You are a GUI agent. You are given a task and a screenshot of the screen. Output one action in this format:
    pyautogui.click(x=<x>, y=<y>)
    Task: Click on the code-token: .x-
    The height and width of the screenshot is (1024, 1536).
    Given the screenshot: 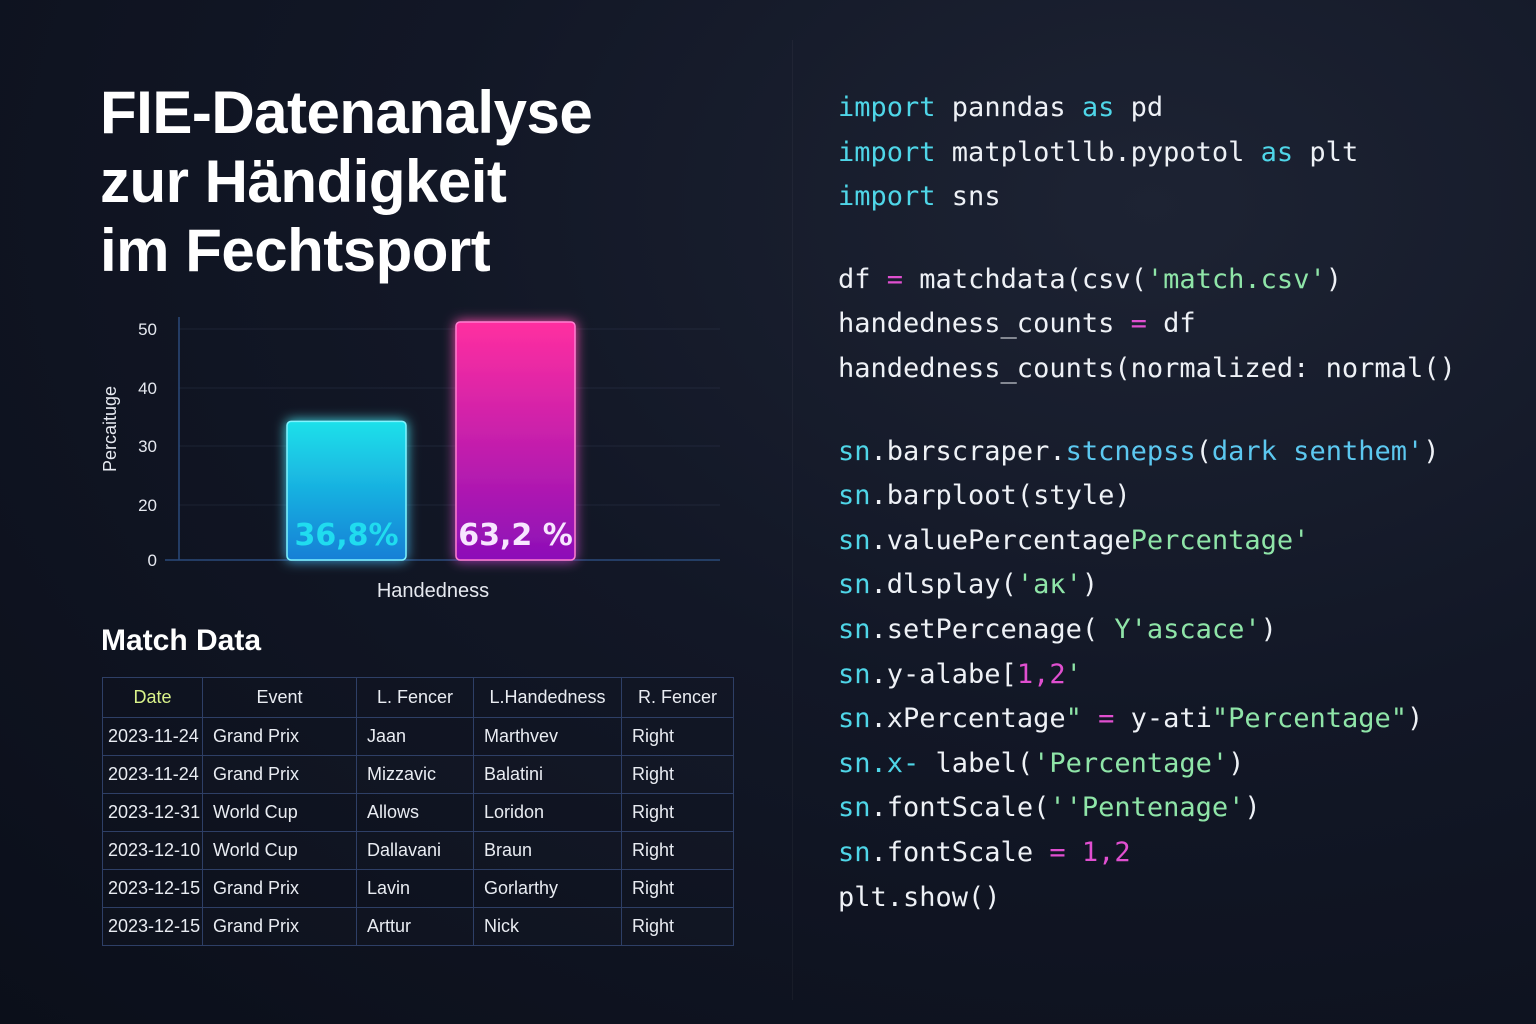 What is the action you would take?
    pyautogui.click(x=895, y=763)
    